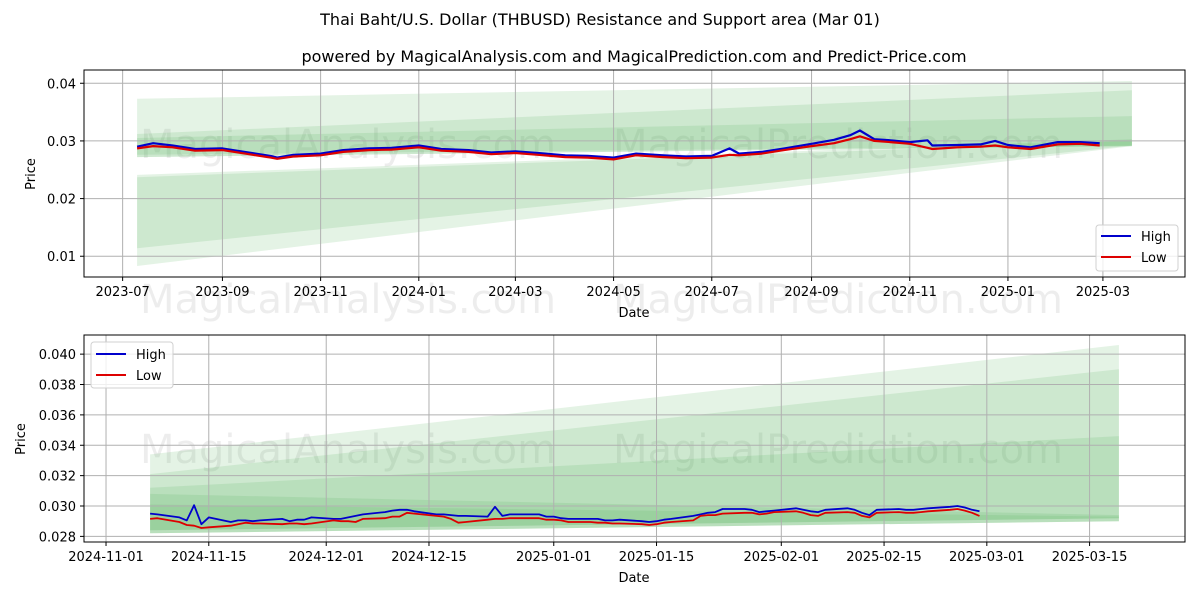 The height and width of the screenshot is (600, 1200). Describe the element at coordinates (57, 416) in the screenshot. I see `y-tick-label: 0.036` at that location.